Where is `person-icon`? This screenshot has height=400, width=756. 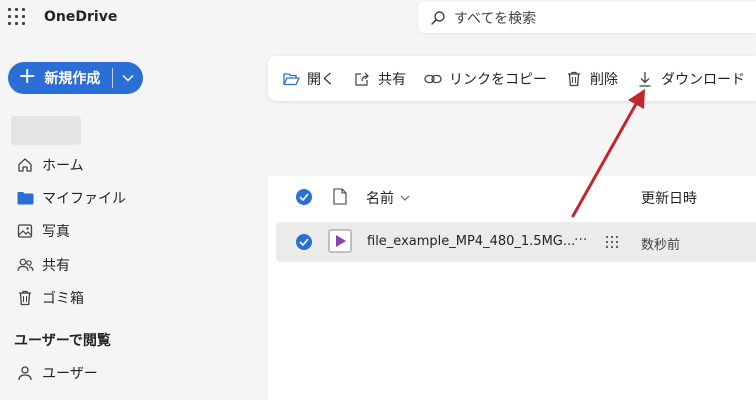 person-icon is located at coordinates (25, 373).